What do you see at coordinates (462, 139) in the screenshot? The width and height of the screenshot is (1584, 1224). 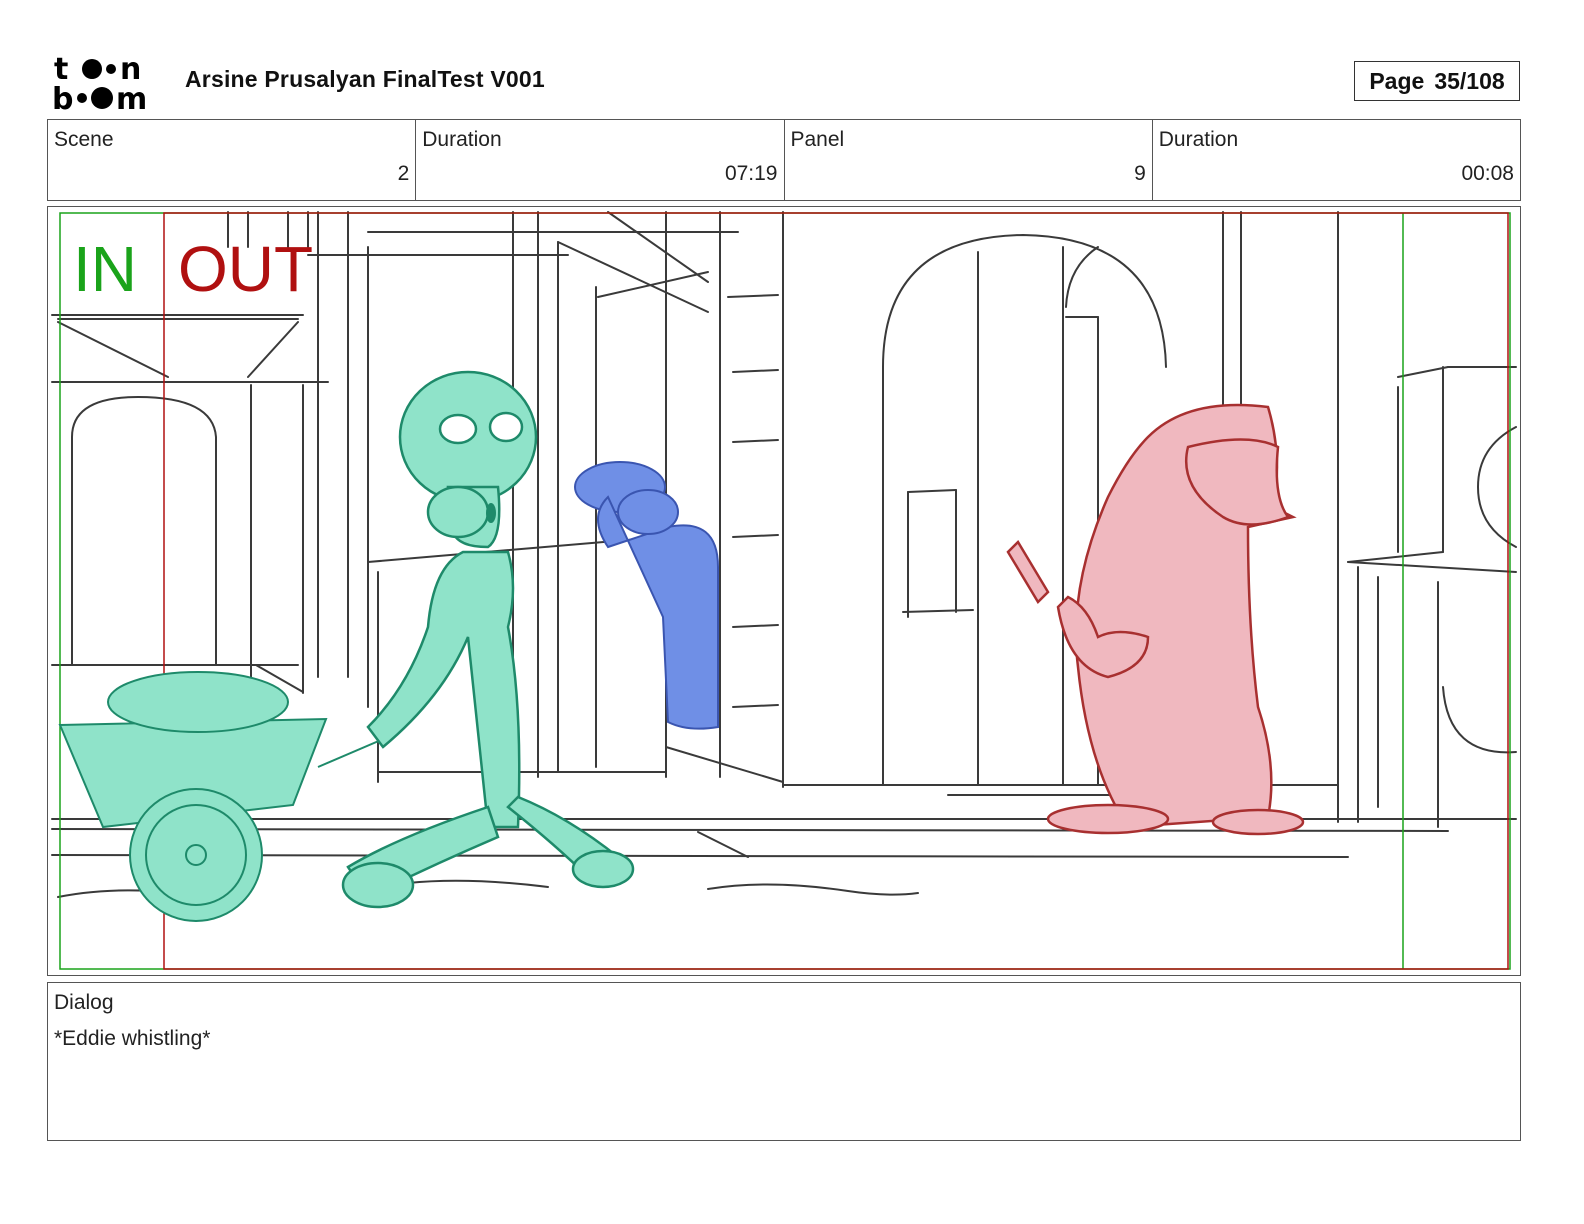 I see `scene-duration-label: Duration` at bounding box center [462, 139].